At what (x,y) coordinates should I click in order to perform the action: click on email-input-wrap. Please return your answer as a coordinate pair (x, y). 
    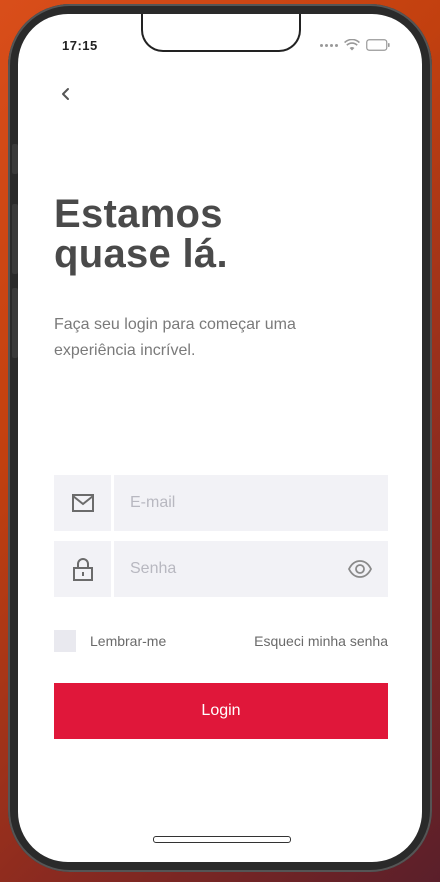
    Looking at the image, I should click on (251, 503).